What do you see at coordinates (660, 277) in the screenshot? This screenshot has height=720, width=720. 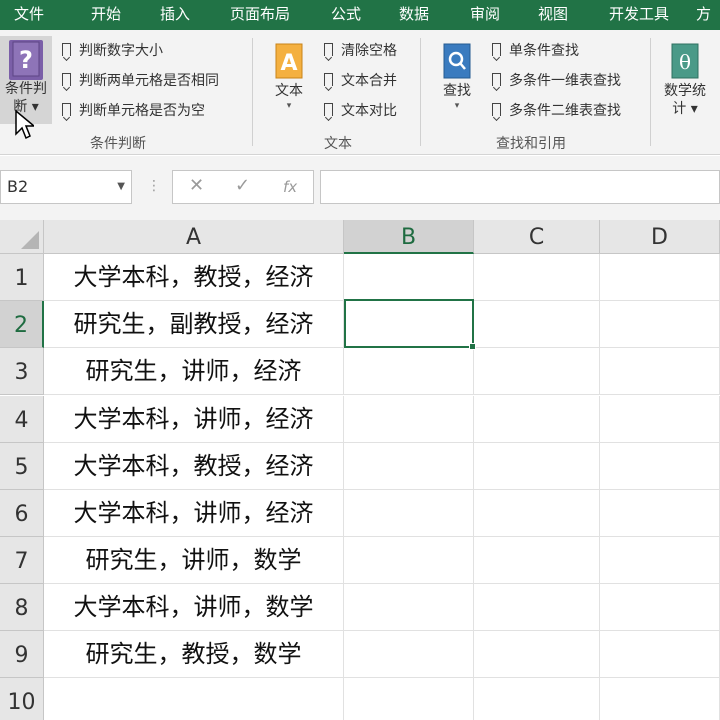 I see `cell-d1` at bounding box center [660, 277].